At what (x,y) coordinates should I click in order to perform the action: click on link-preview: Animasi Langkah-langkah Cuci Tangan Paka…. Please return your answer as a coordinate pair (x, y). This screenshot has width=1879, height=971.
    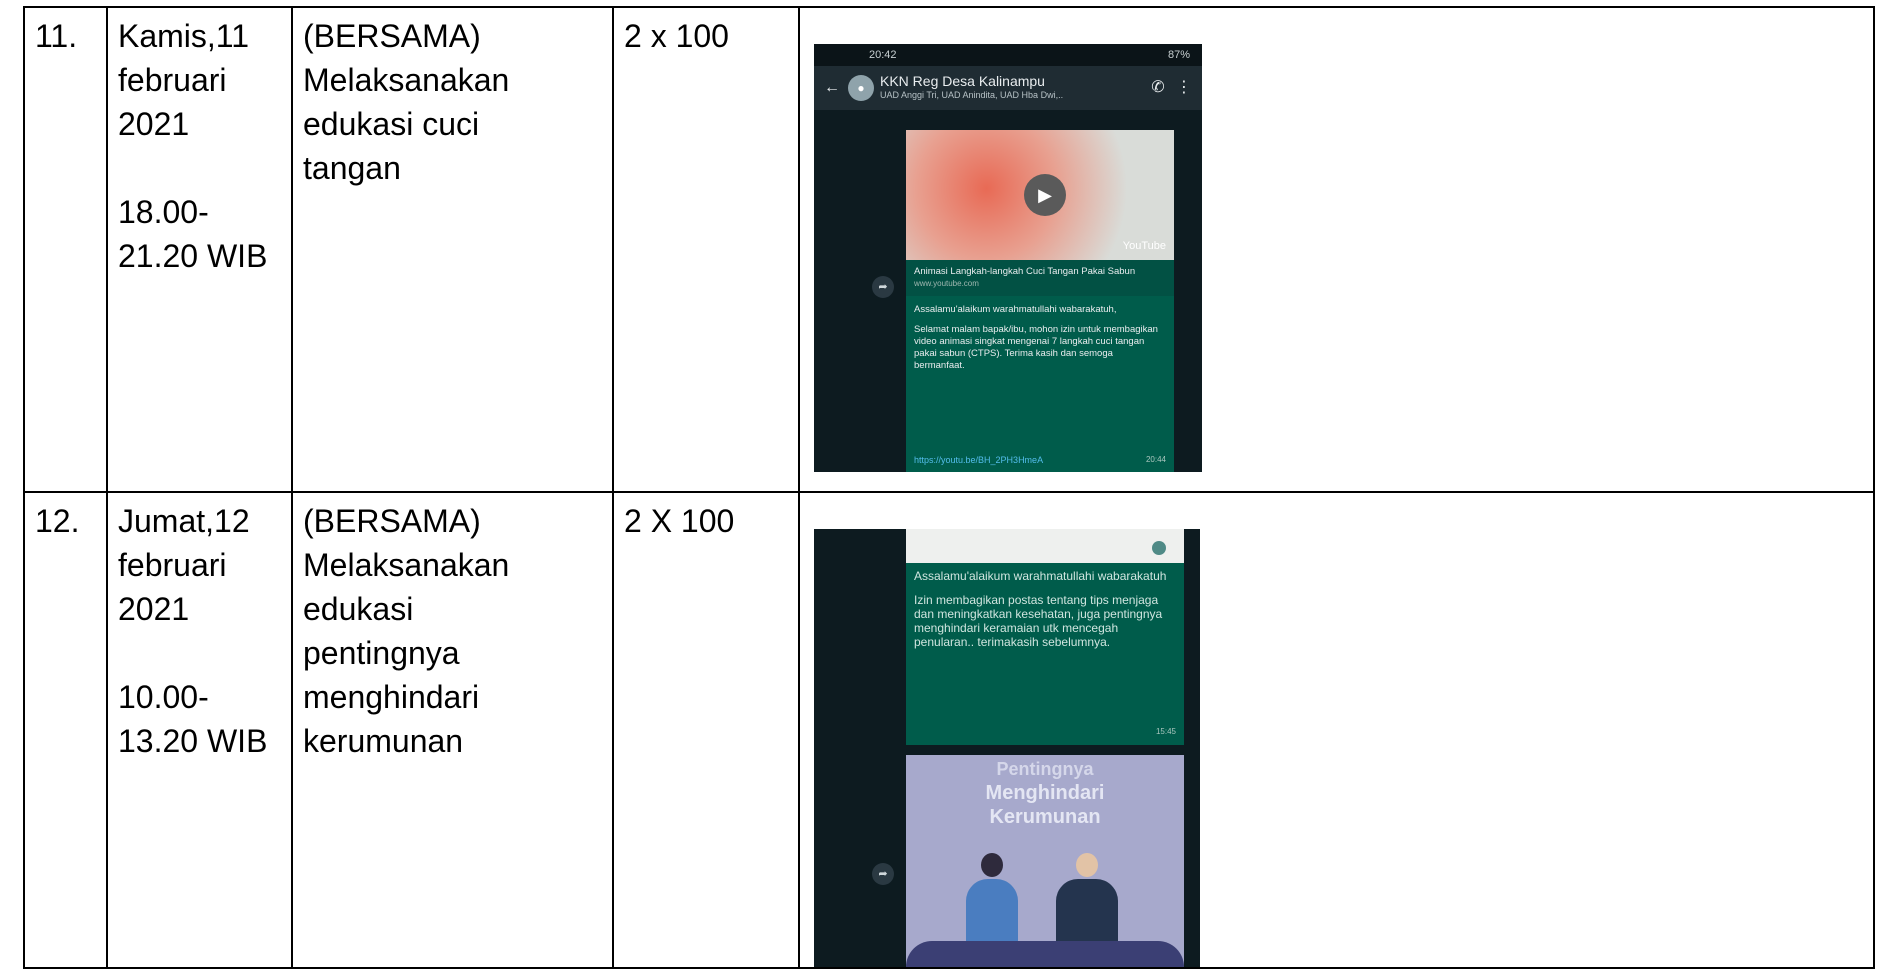
    Looking at the image, I should click on (1040, 278).